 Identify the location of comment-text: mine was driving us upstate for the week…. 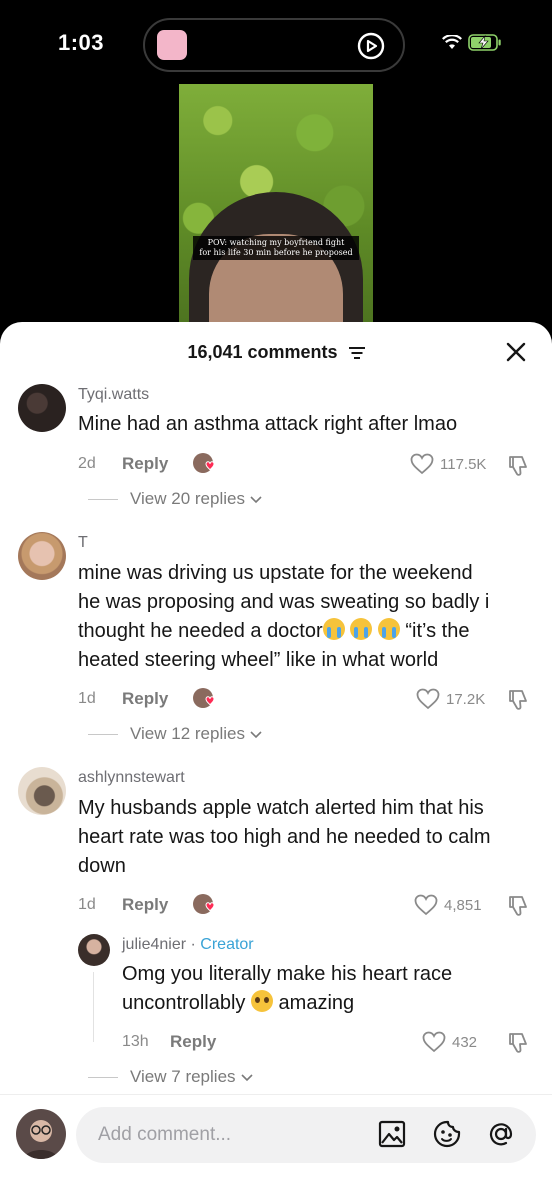
(313, 617).